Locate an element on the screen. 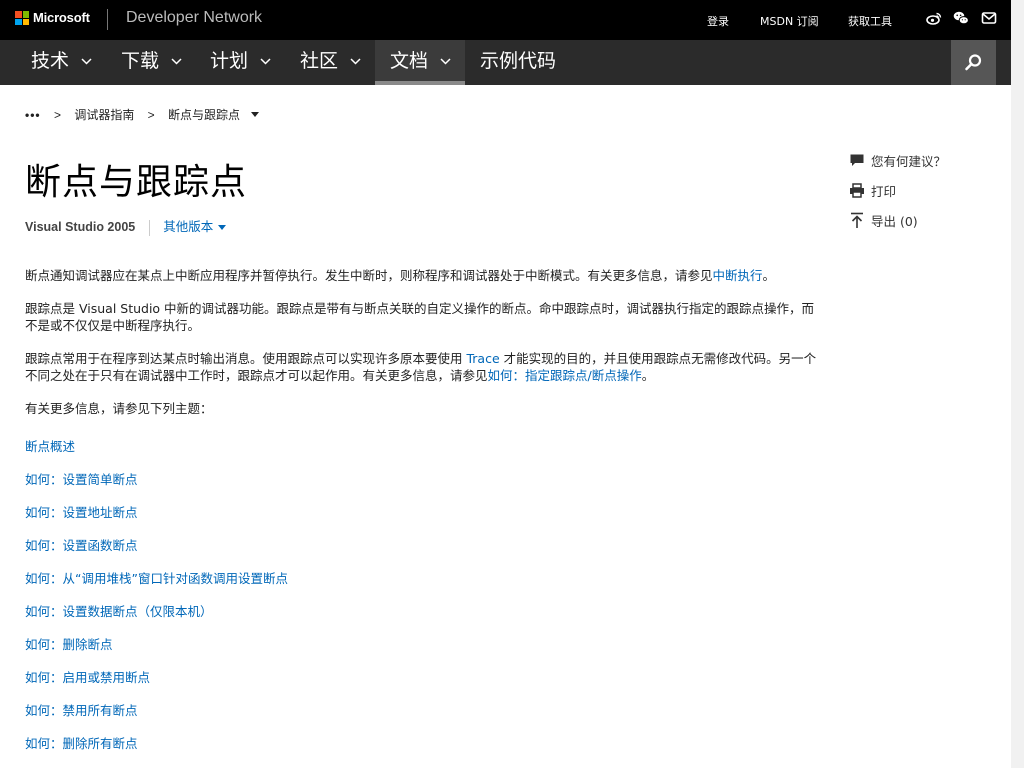 Image resolution: width=1024 pixels, height=768 pixels. nav-label: 示例代码 is located at coordinates (518, 61).